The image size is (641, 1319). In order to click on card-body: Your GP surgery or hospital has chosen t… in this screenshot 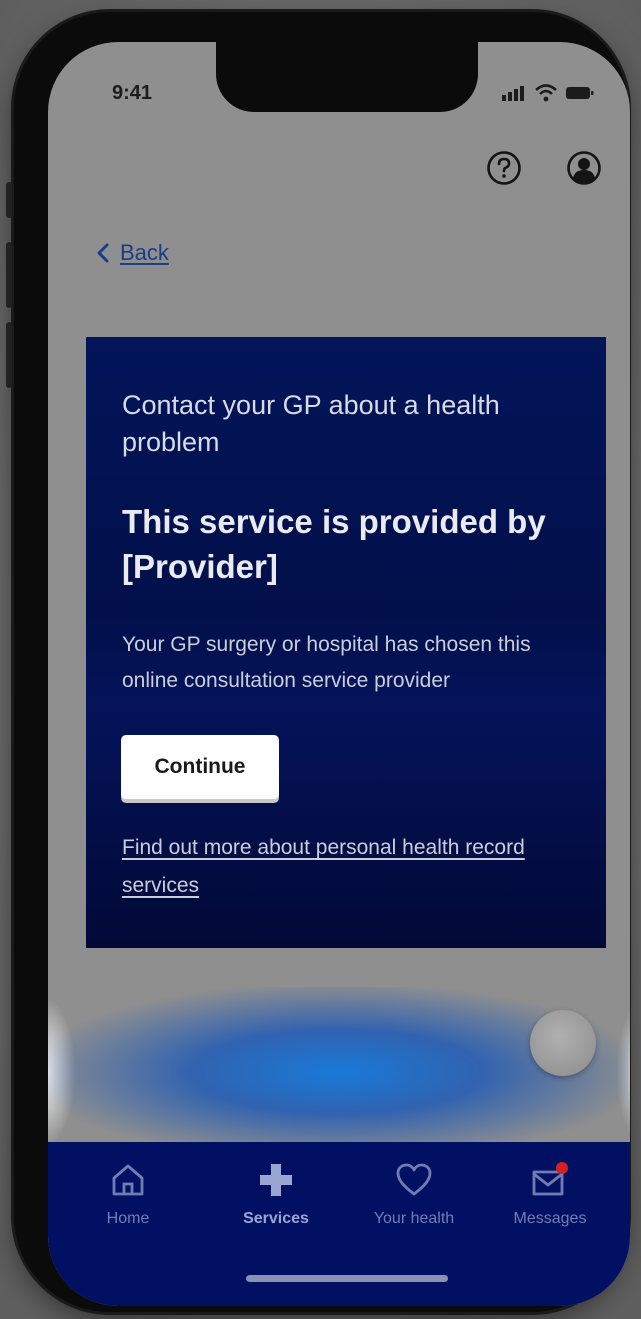, I will do `click(326, 662)`.